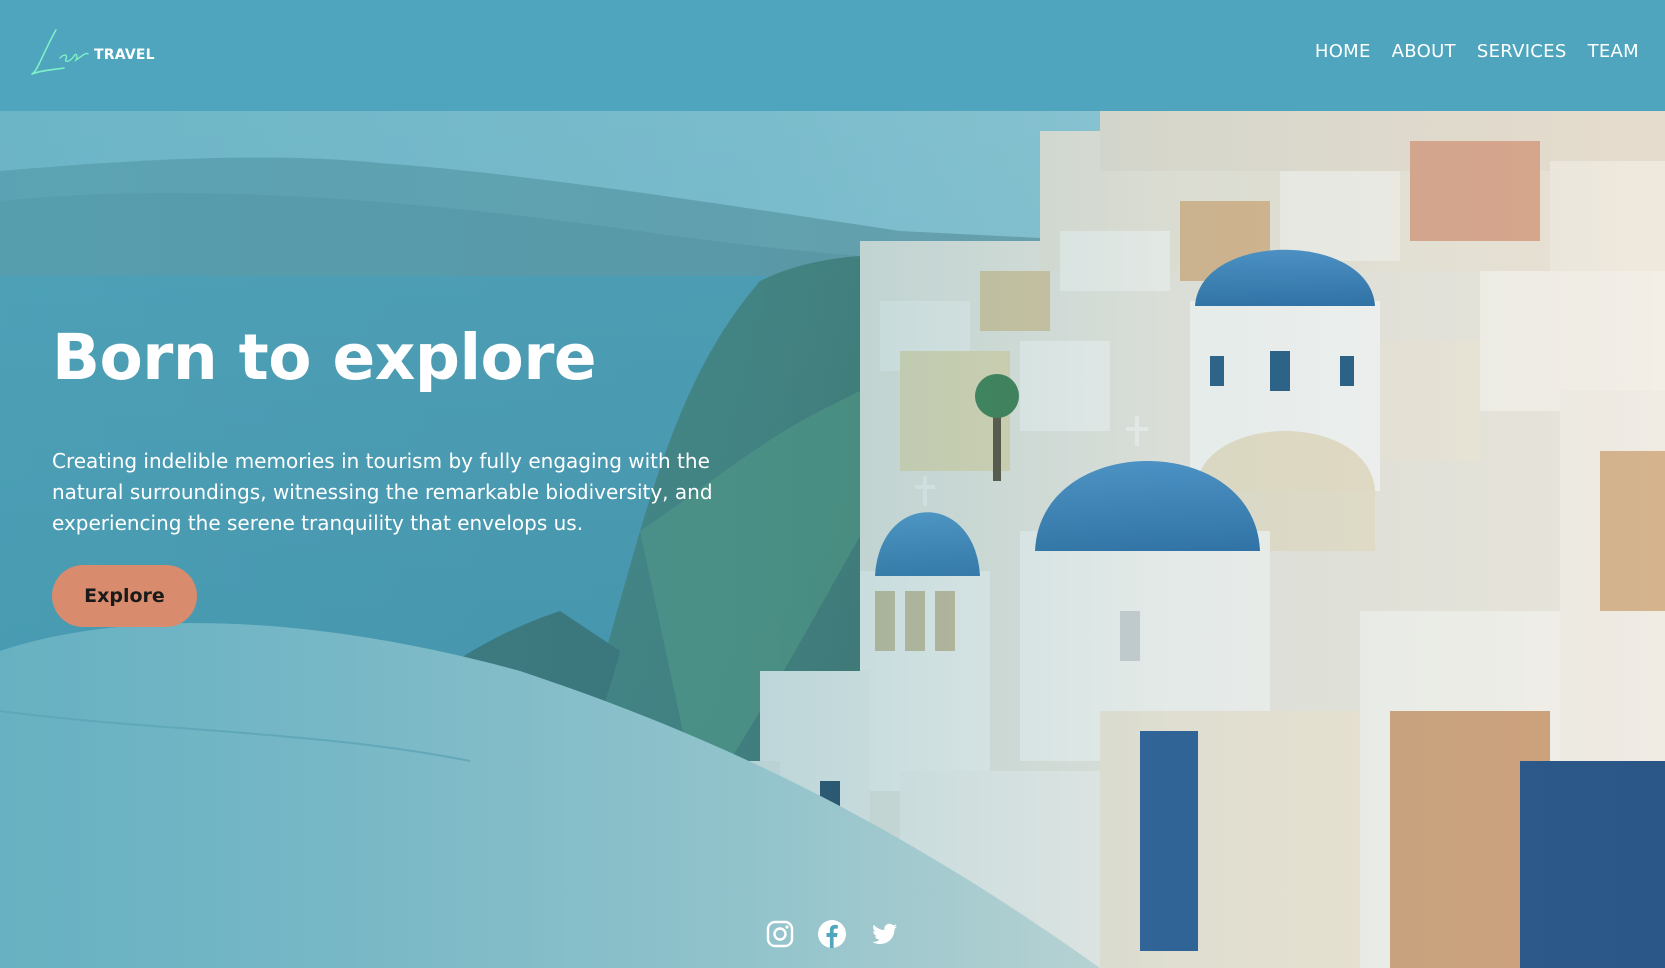 The image size is (1665, 968). What do you see at coordinates (1522, 51) in the screenshot?
I see `nav-item-services: SERVICES` at bounding box center [1522, 51].